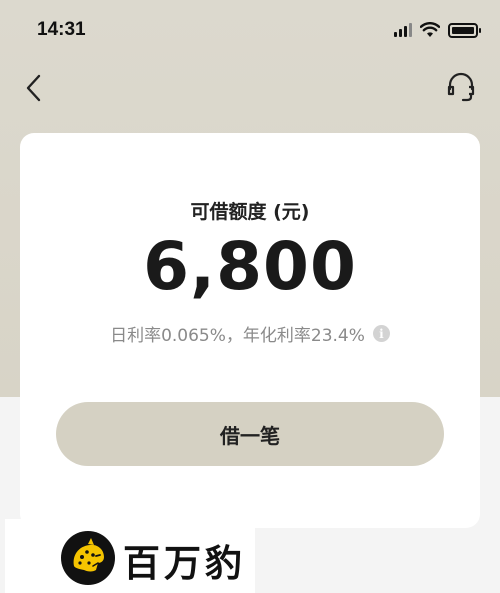 This screenshot has height=593, width=500. What do you see at coordinates (381, 333) in the screenshot?
I see `info-icon: i` at bounding box center [381, 333].